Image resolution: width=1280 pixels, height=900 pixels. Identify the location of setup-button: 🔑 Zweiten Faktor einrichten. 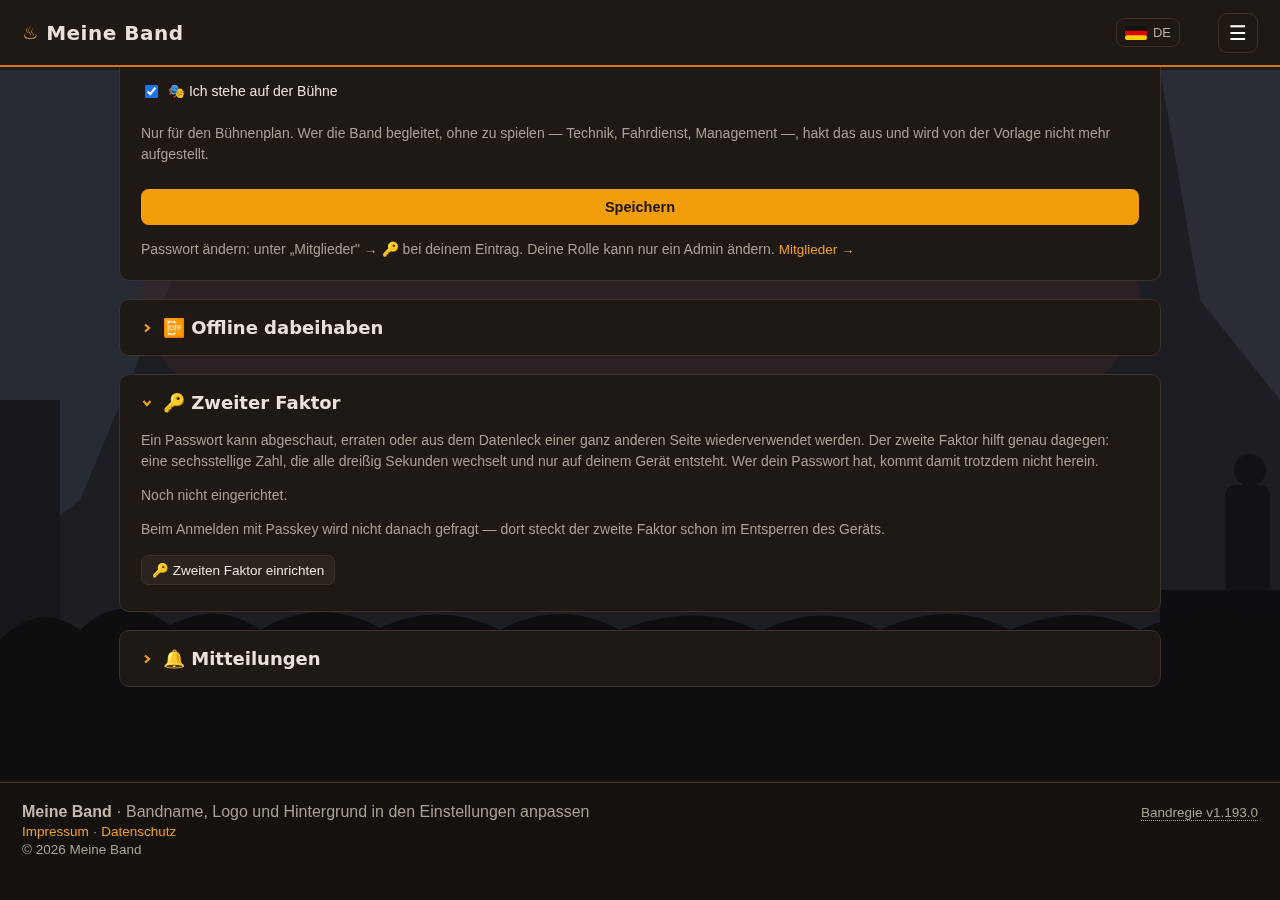
(238, 570).